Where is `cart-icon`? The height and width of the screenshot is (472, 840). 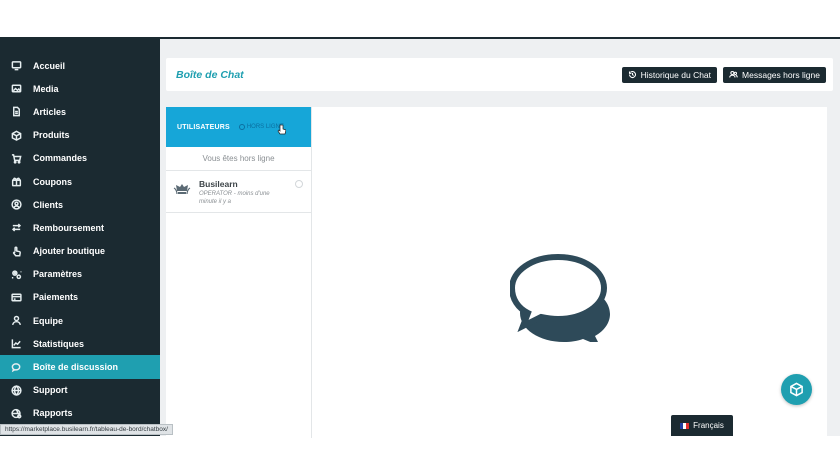 cart-icon is located at coordinates (16, 158).